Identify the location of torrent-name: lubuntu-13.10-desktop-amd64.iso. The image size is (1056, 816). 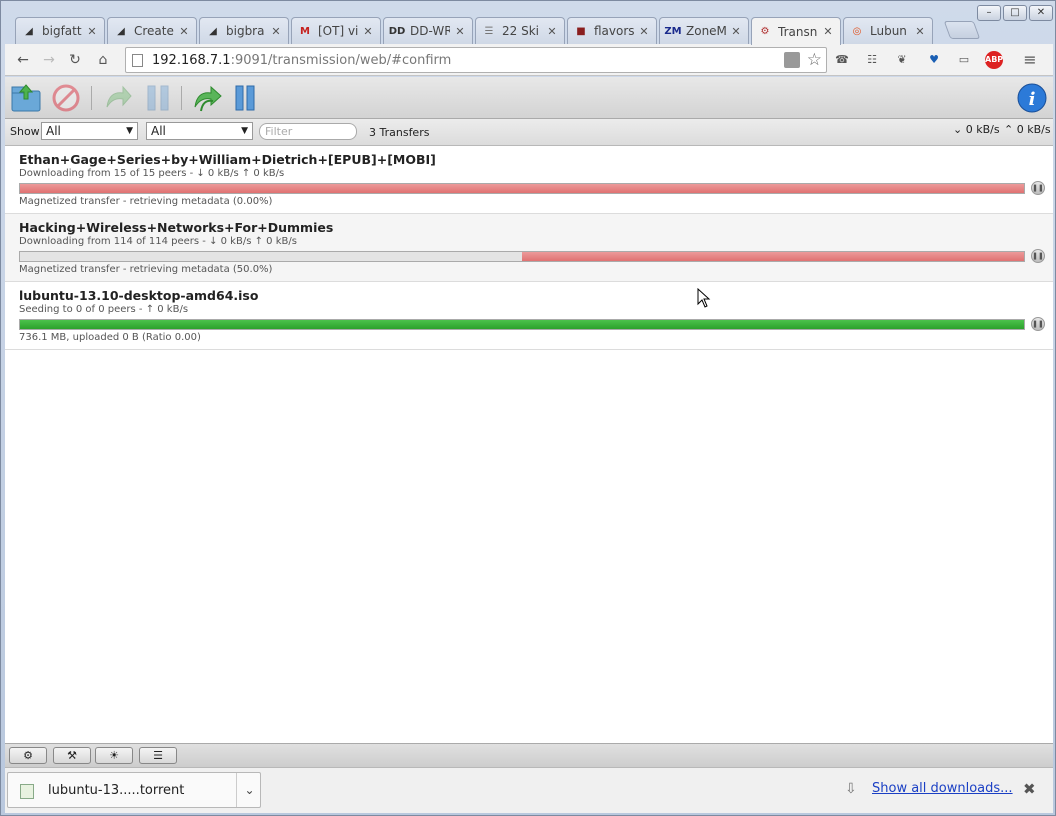
(139, 295).